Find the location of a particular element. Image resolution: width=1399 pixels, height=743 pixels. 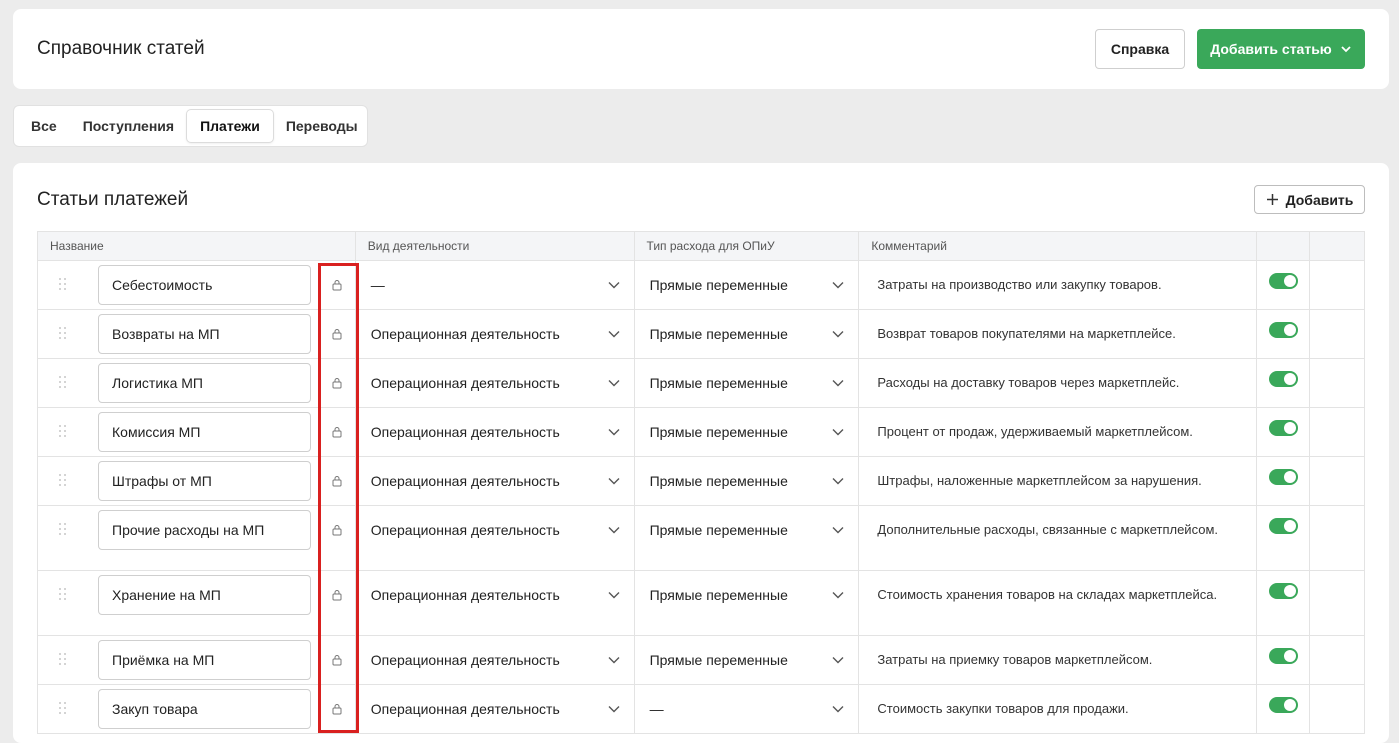

name-field: Хранение на МП is located at coordinates (204, 595).